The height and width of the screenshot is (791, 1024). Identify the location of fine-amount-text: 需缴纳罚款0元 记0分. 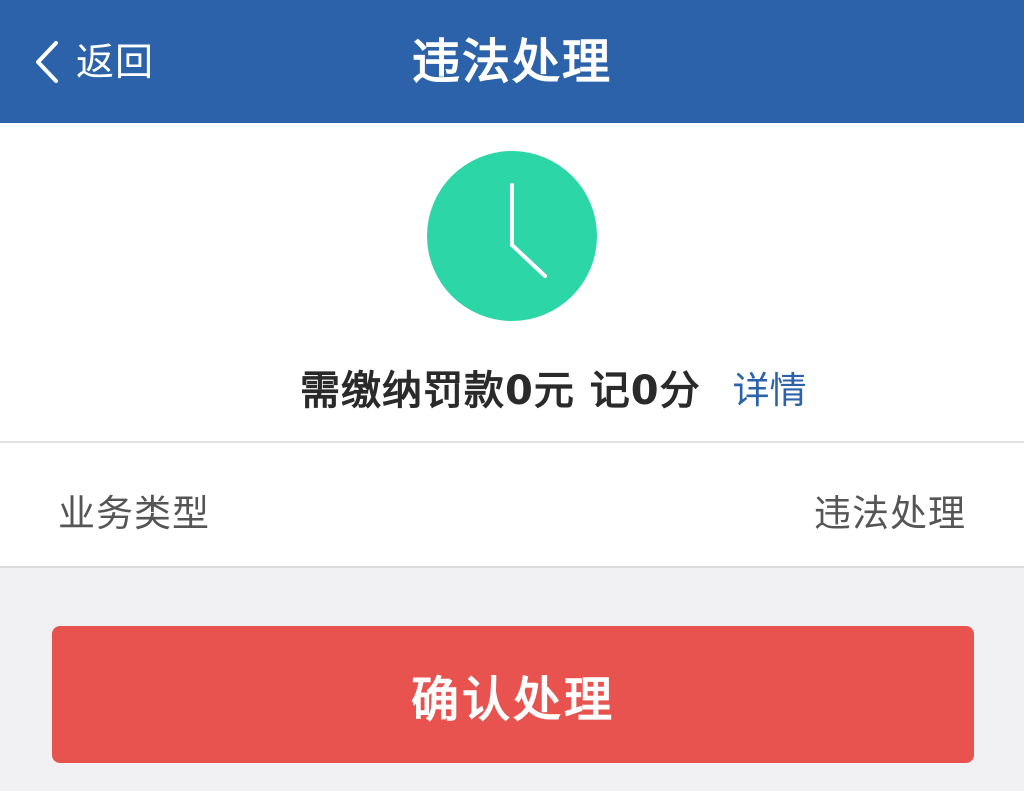
(500, 391).